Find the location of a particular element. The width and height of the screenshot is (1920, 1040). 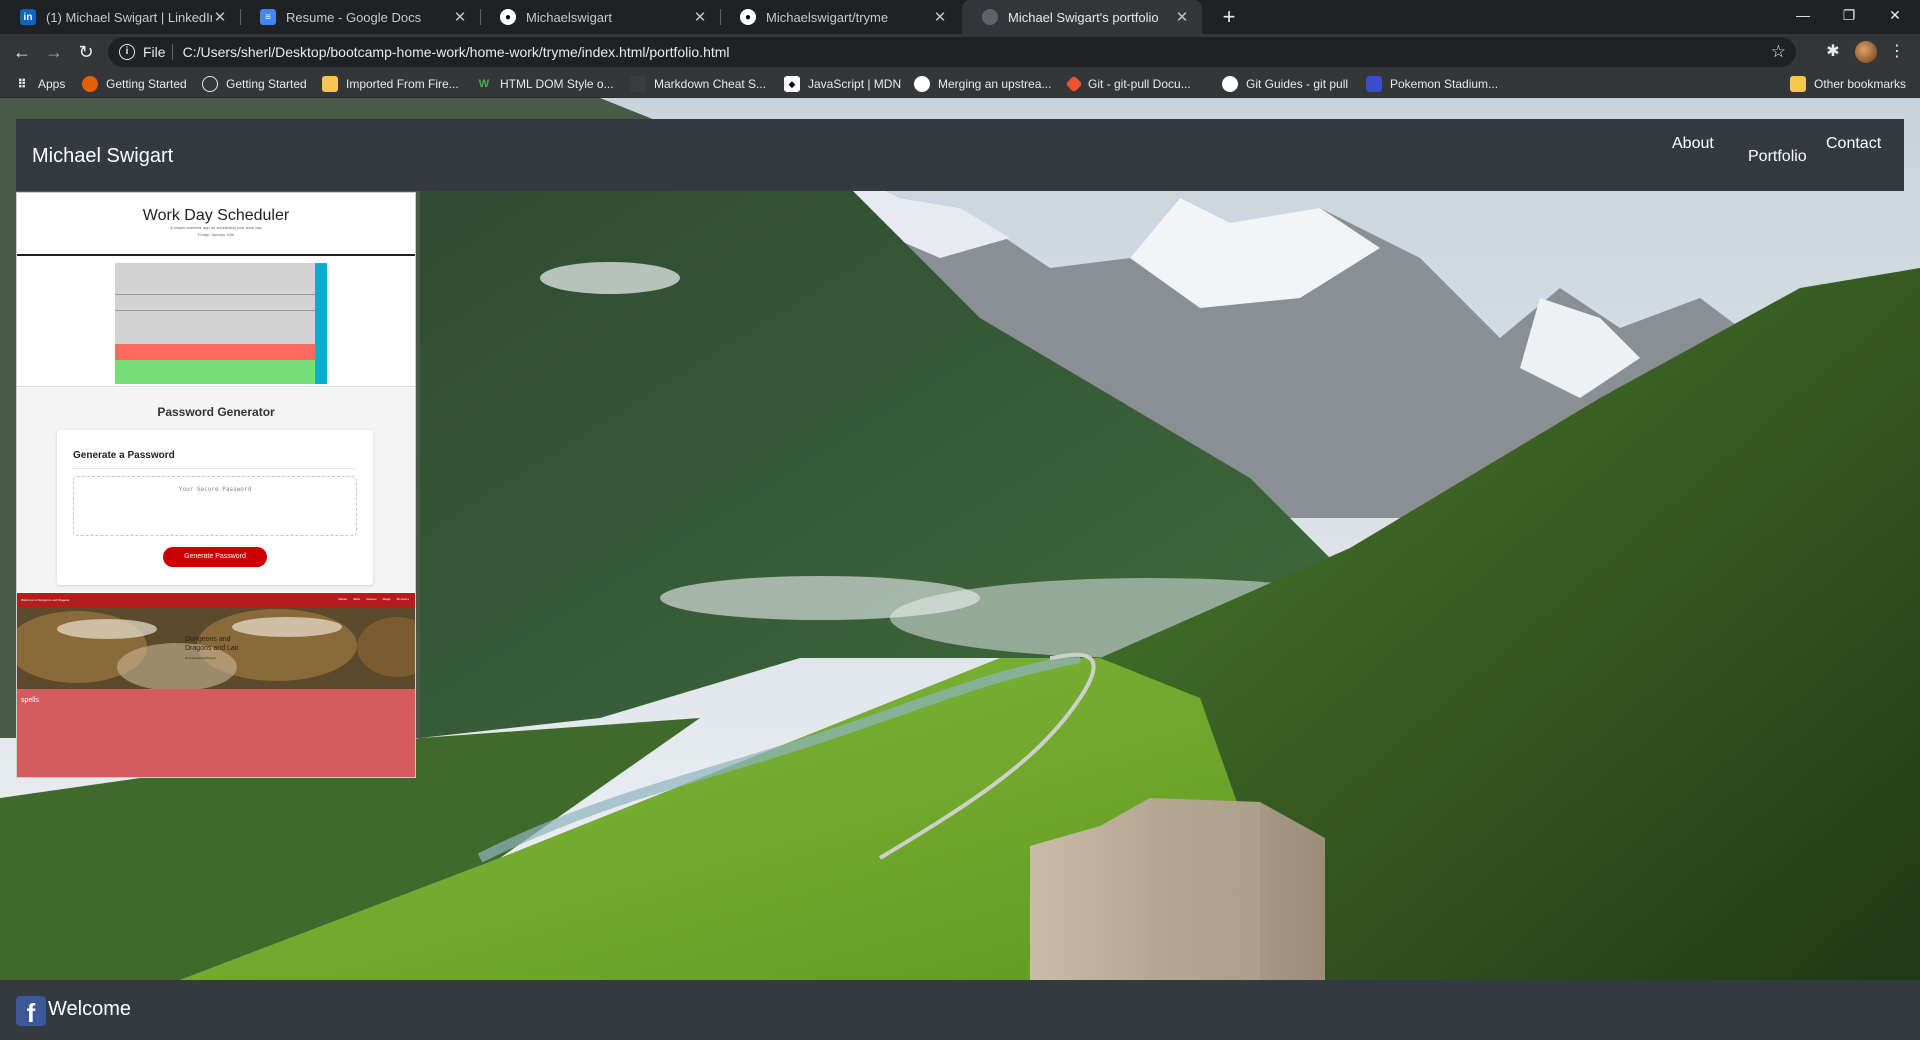

dnd-spells-label: spells is located at coordinates (30, 700).